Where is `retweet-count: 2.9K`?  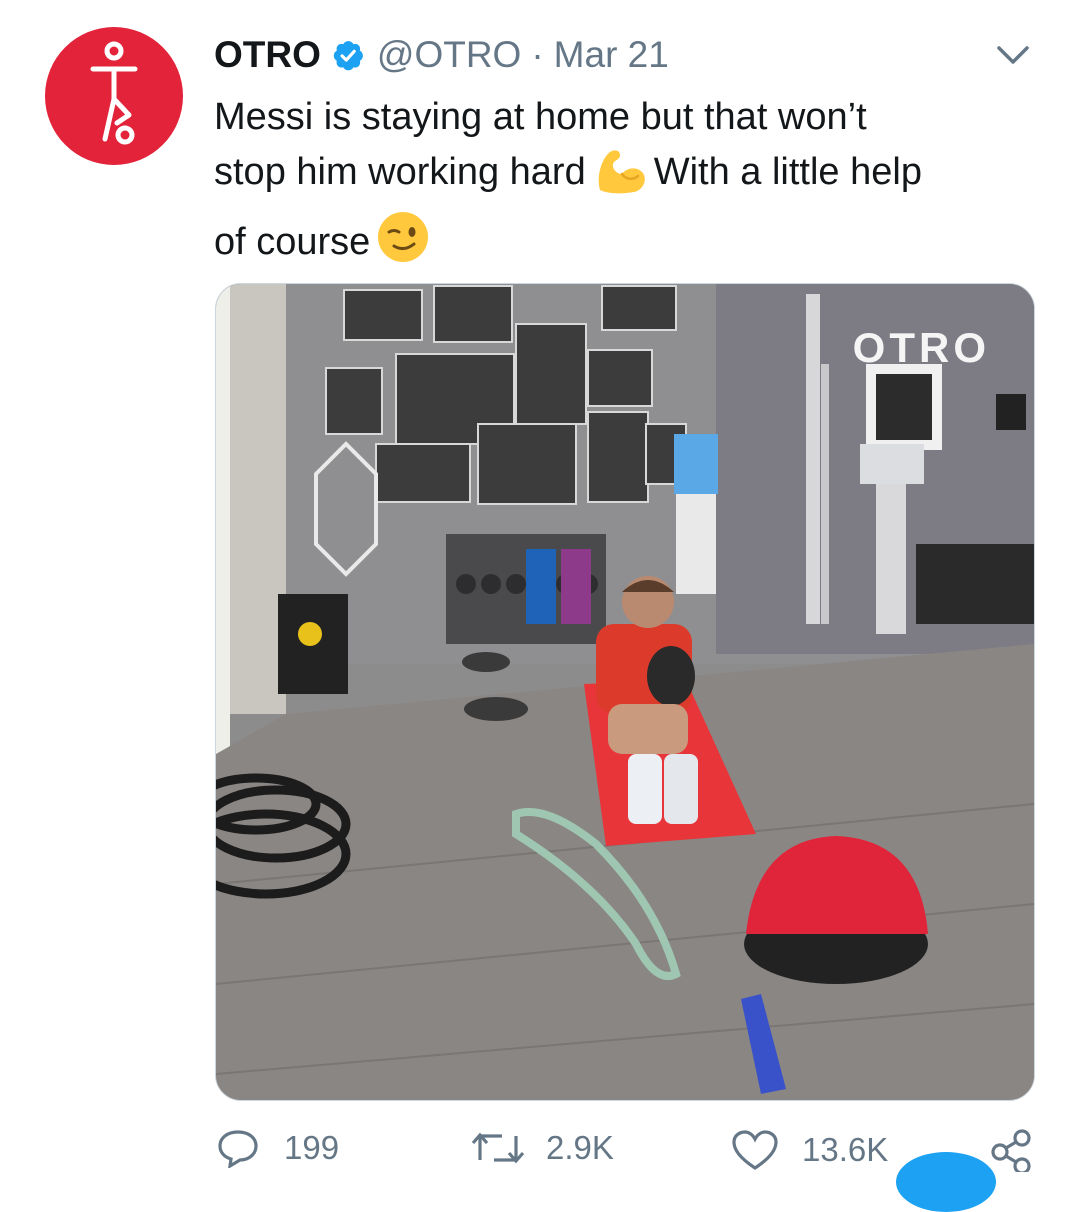
retweet-count: 2.9K is located at coordinates (580, 1147).